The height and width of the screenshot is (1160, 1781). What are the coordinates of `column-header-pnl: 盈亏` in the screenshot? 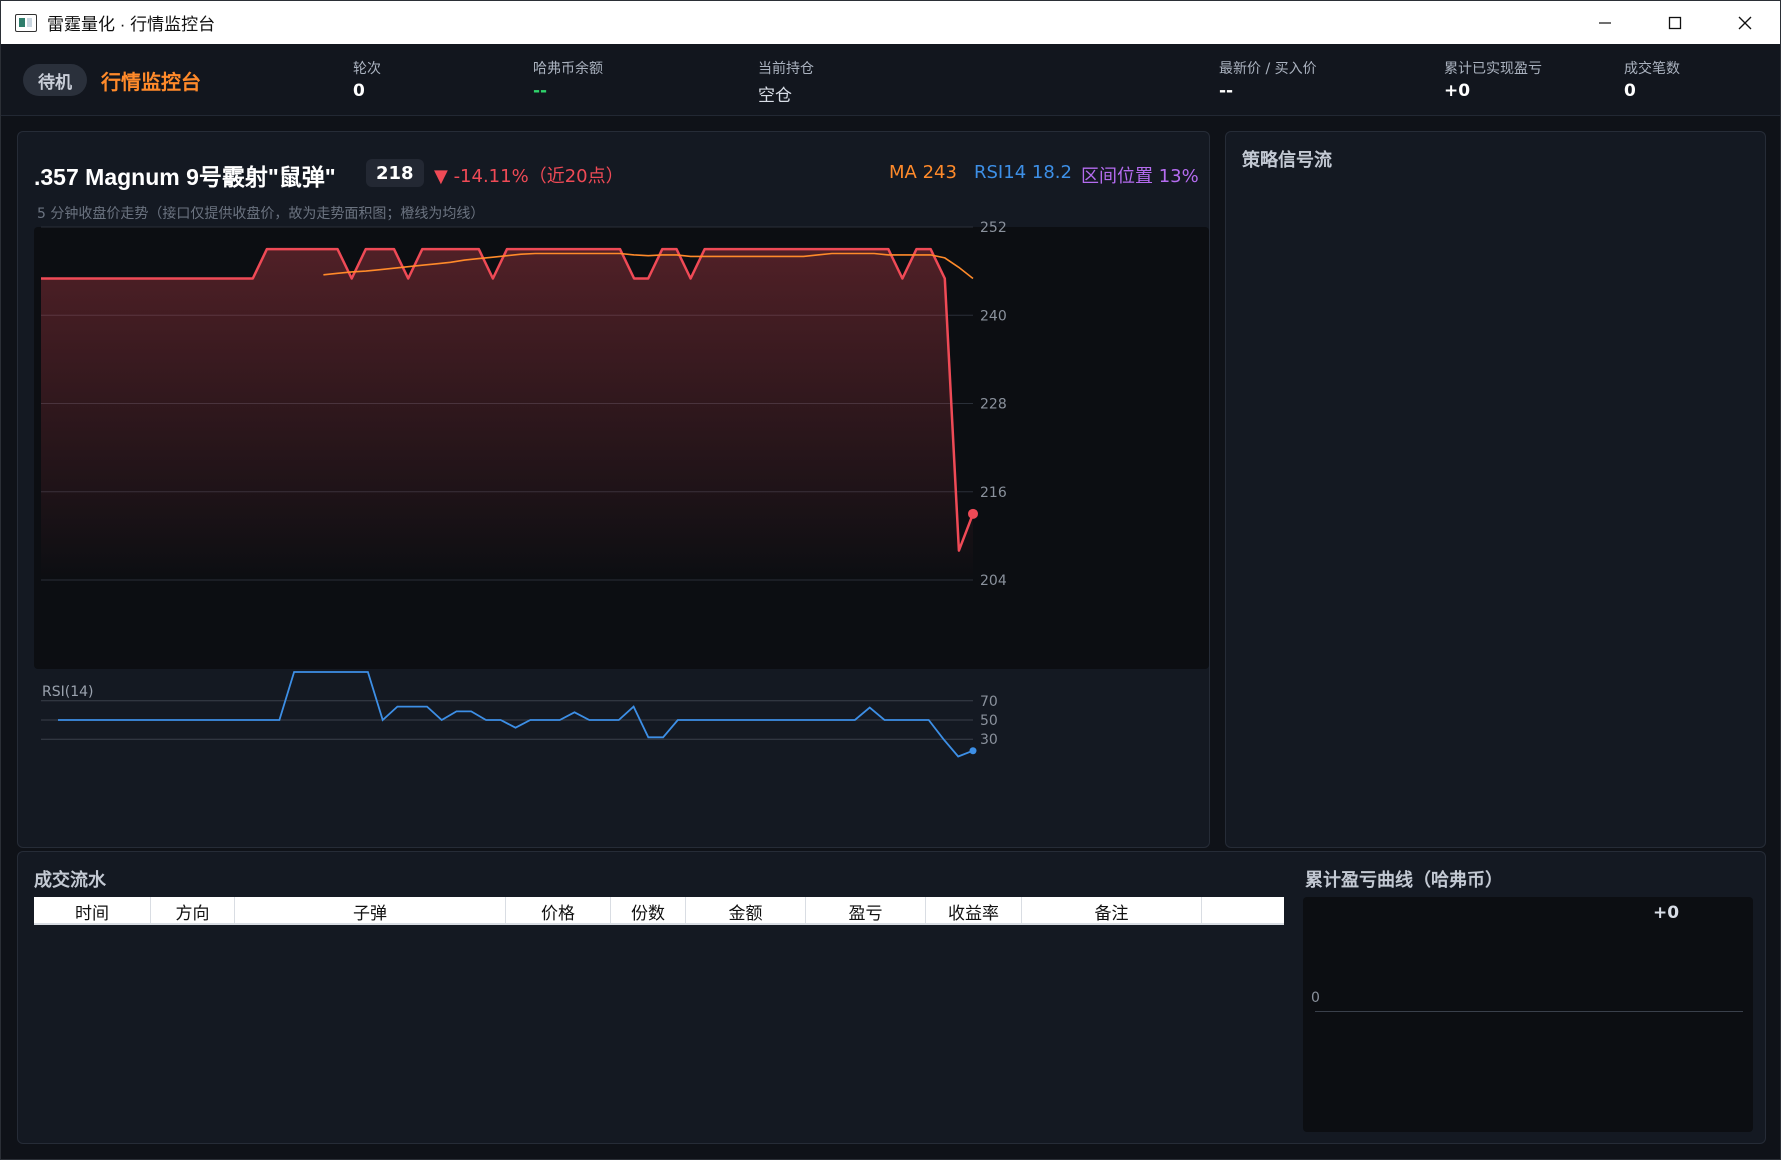 It's located at (866, 911).